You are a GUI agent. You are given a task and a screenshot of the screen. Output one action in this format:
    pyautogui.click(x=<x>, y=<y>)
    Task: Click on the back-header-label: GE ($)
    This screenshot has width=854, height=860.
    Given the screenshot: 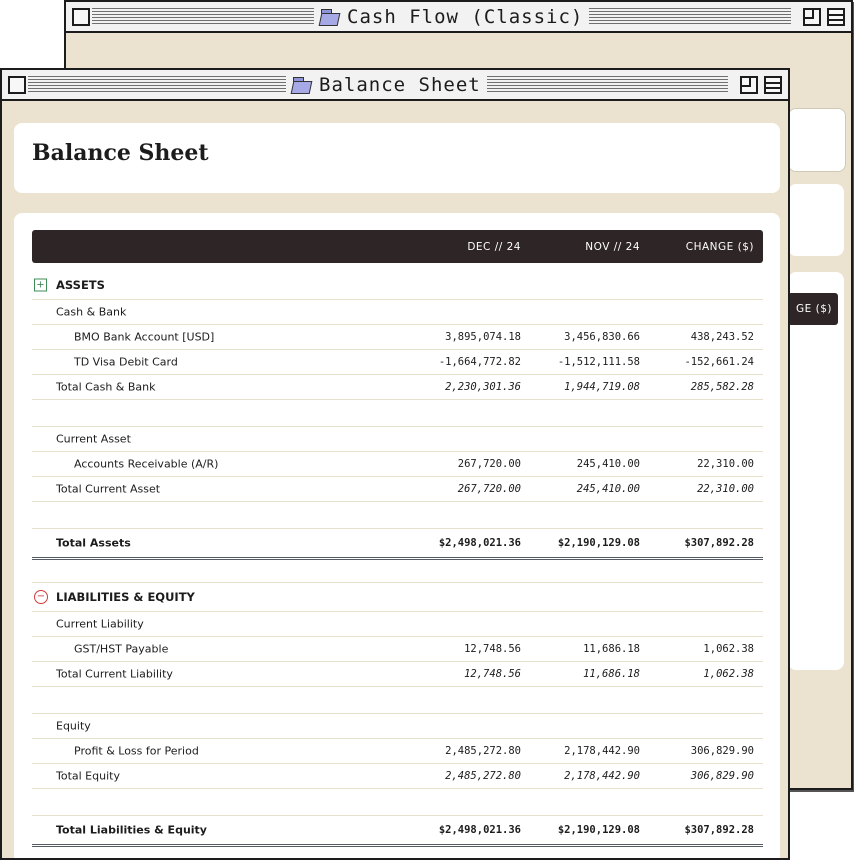 What is the action you would take?
    pyautogui.click(x=814, y=309)
    